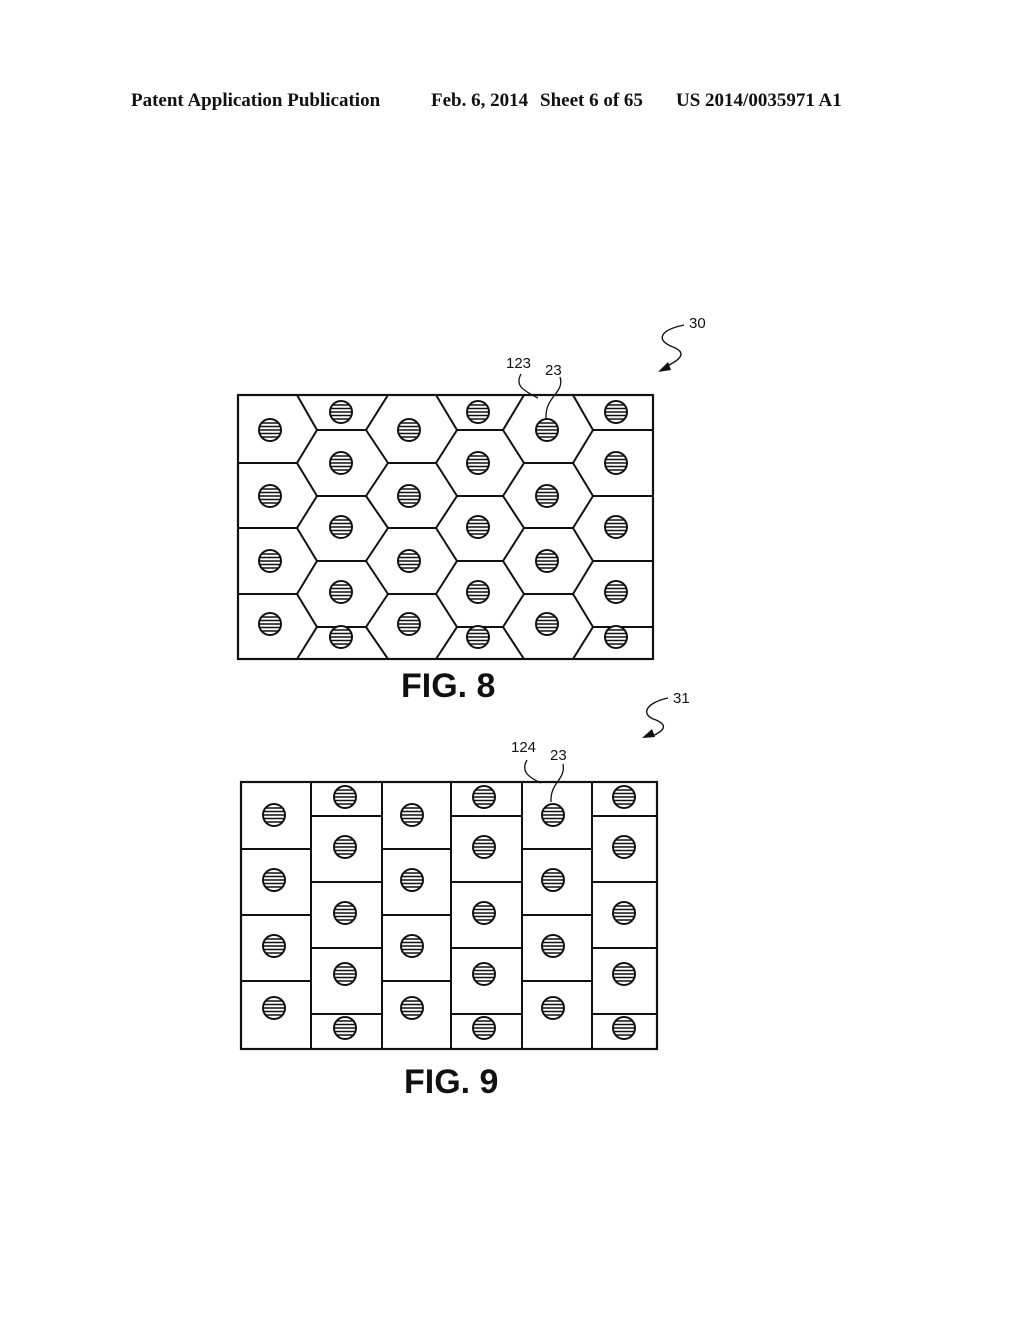  I want to click on figure-9: 124 23 31 FIG. 9, so click(464, 895).